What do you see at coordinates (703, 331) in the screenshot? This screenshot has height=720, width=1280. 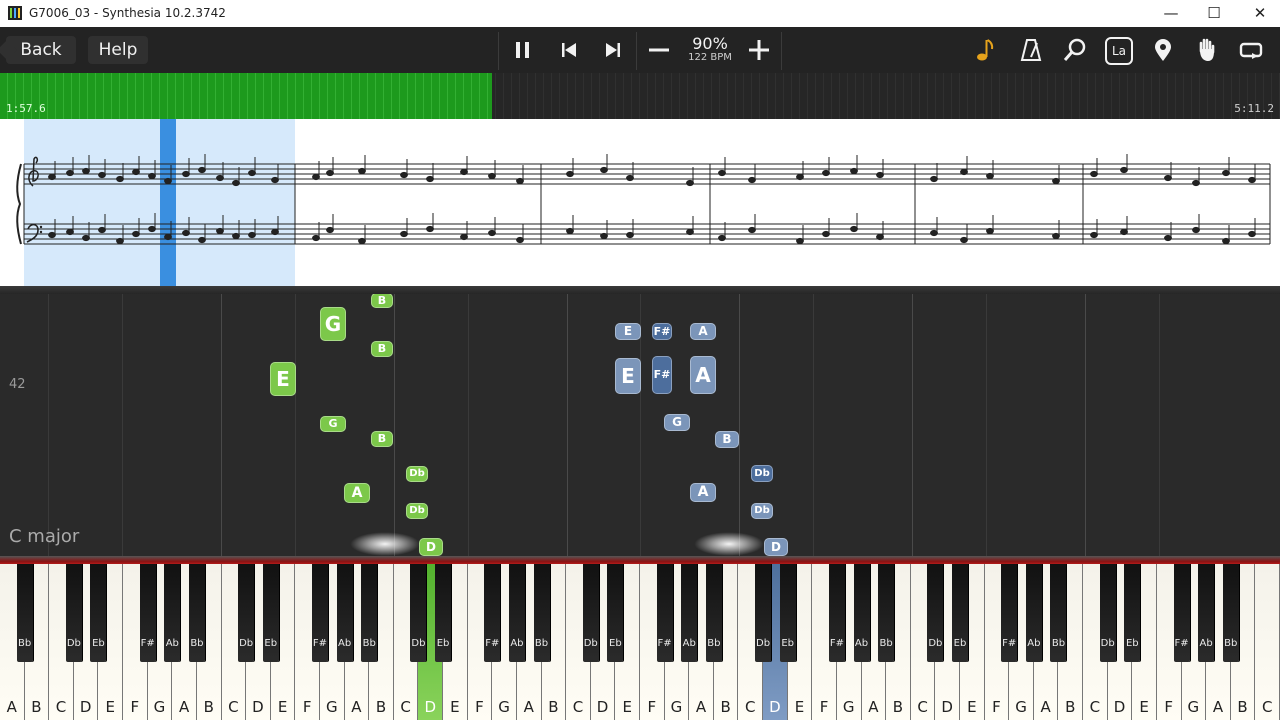 I see `falling-note: A` at bounding box center [703, 331].